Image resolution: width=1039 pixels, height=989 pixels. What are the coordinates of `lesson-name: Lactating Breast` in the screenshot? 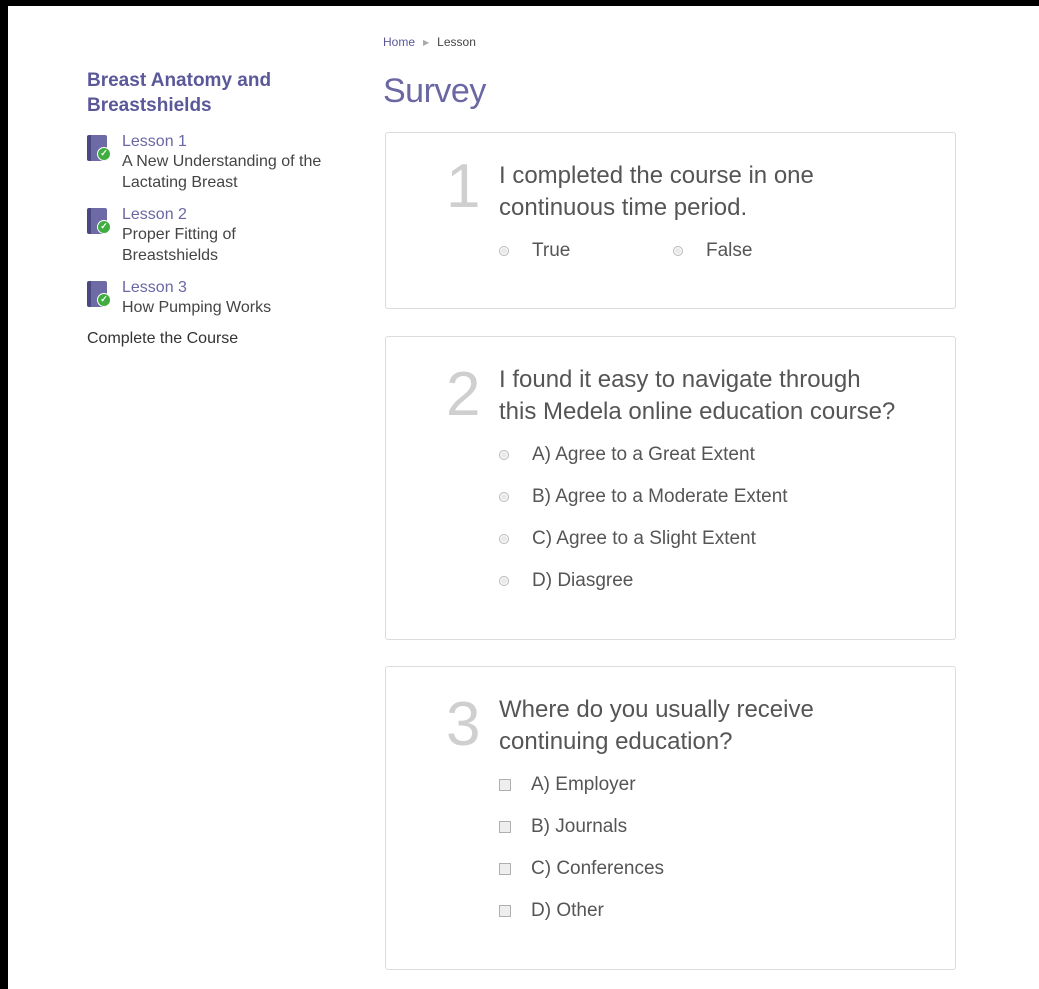 It's located at (180, 182).